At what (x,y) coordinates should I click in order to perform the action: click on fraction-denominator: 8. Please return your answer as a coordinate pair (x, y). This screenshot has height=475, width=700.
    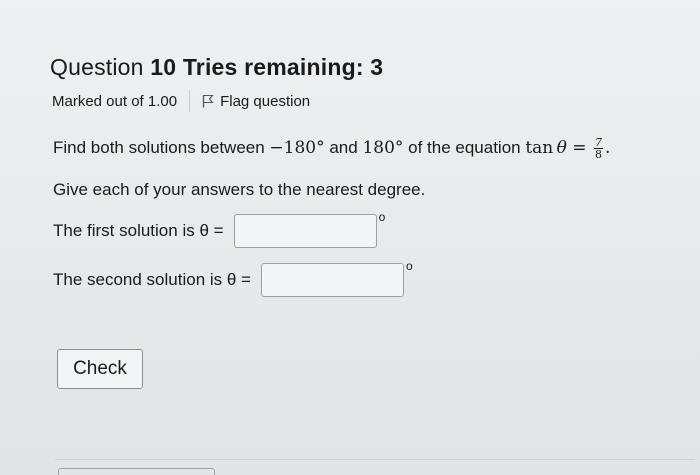
    Looking at the image, I should click on (598, 154).